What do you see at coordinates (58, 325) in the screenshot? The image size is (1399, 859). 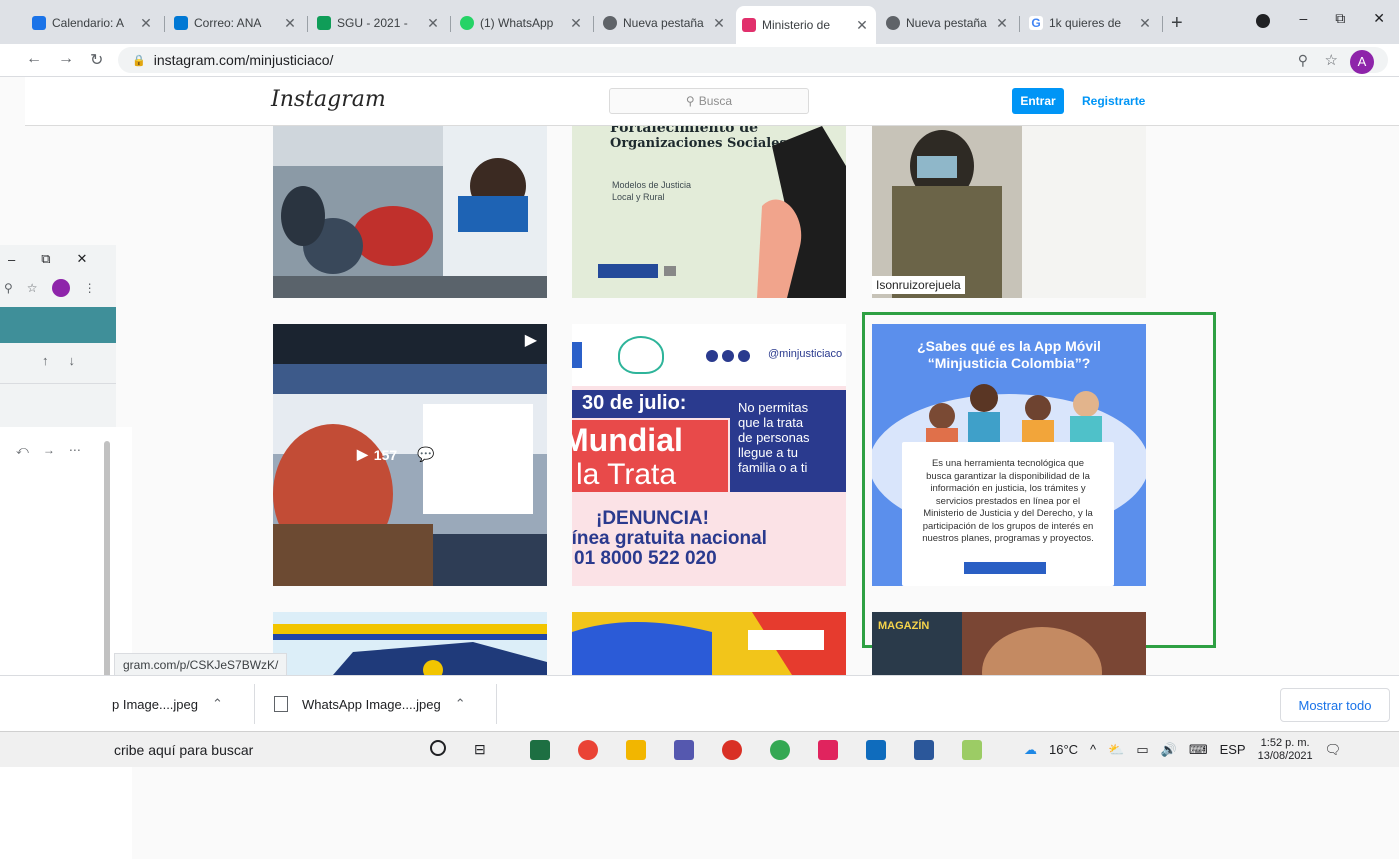 I see `side-banner` at bounding box center [58, 325].